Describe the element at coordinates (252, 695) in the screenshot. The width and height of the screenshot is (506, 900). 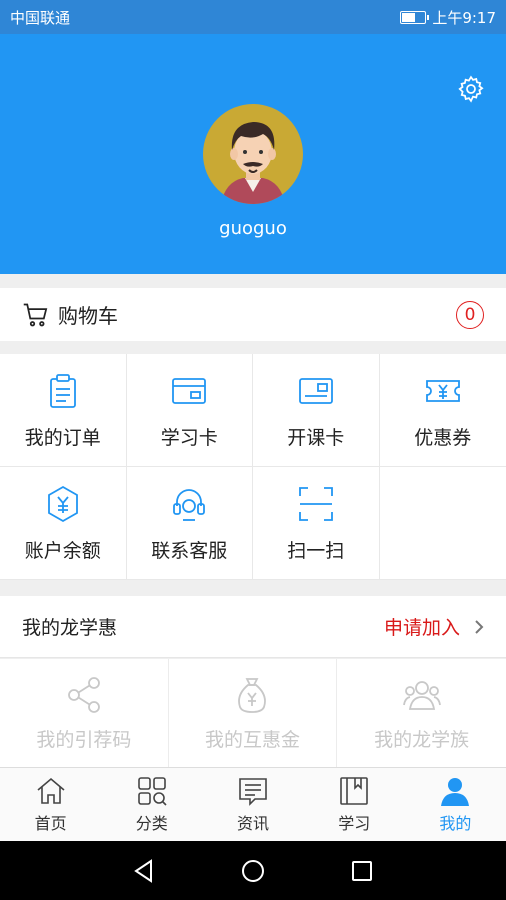
I see `money-bag-icon` at that location.